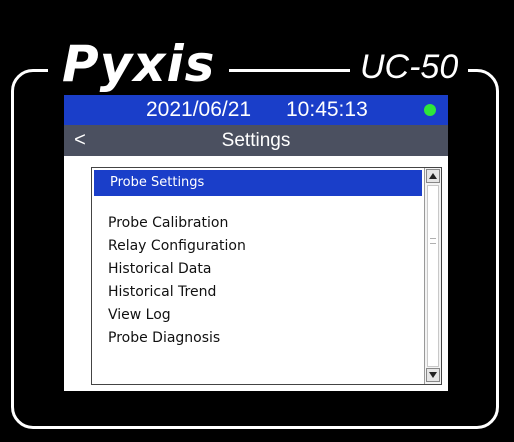 The width and height of the screenshot is (514, 442). What do you see at coordinates (258, 338) in the screenshot?
I see `menu-item-probe-diagnosis: Probe Diagnosis` at bounding box center [258, 338].